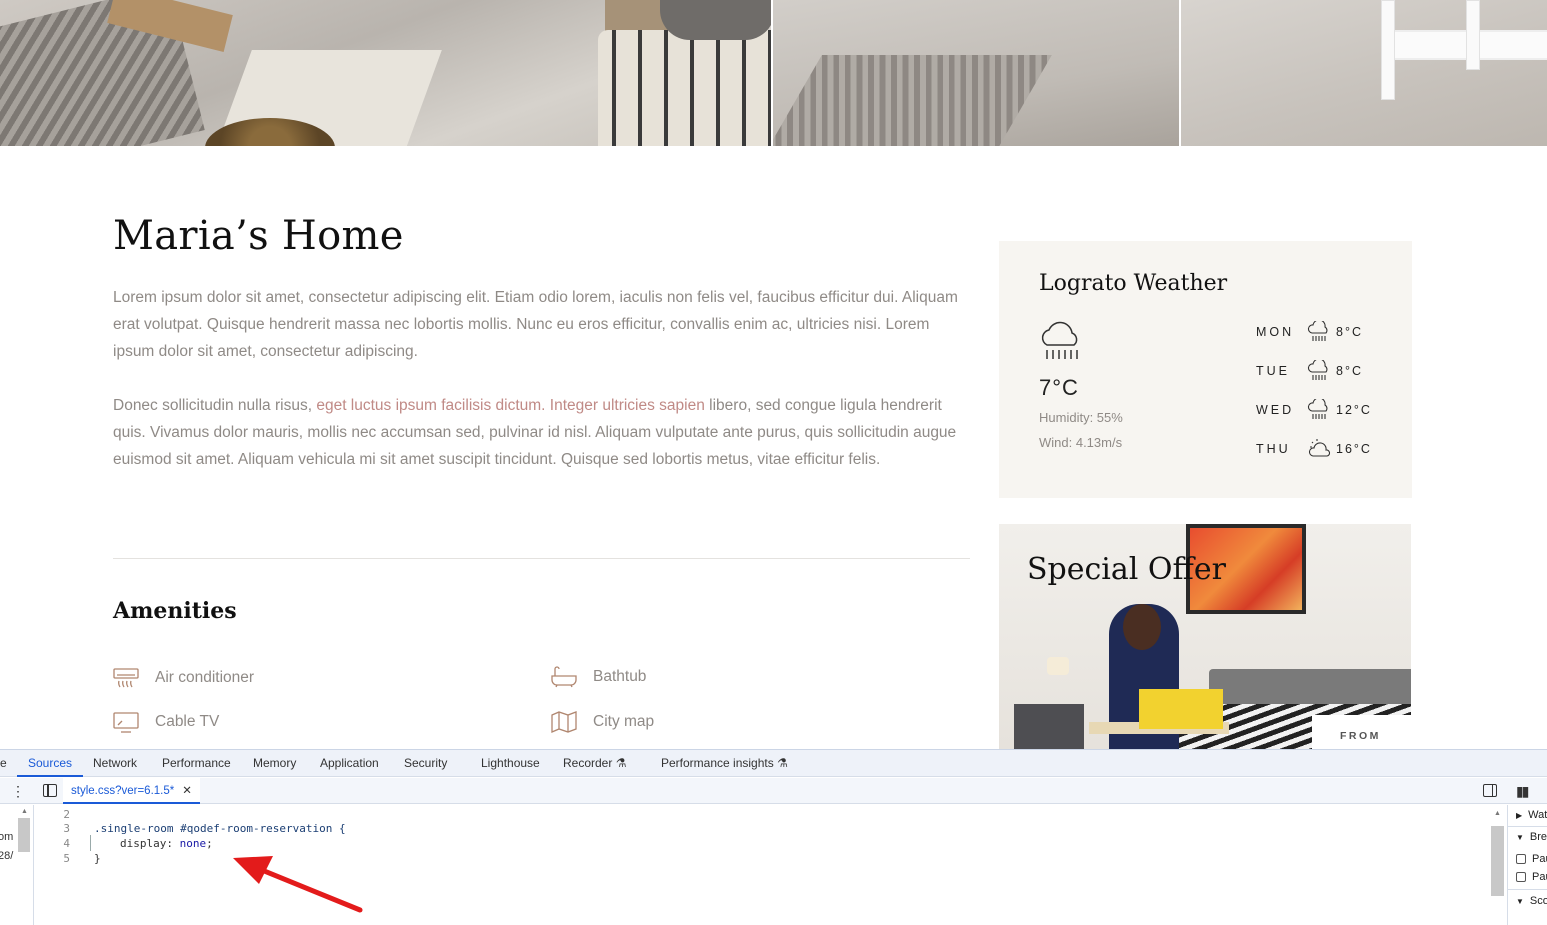 This screenshot has width=1547, height=925. What do you see at coordinates (1354, 410) in the screenshot?
I see `forecast-temp: 12°C` at bounding box center [1354, 410].